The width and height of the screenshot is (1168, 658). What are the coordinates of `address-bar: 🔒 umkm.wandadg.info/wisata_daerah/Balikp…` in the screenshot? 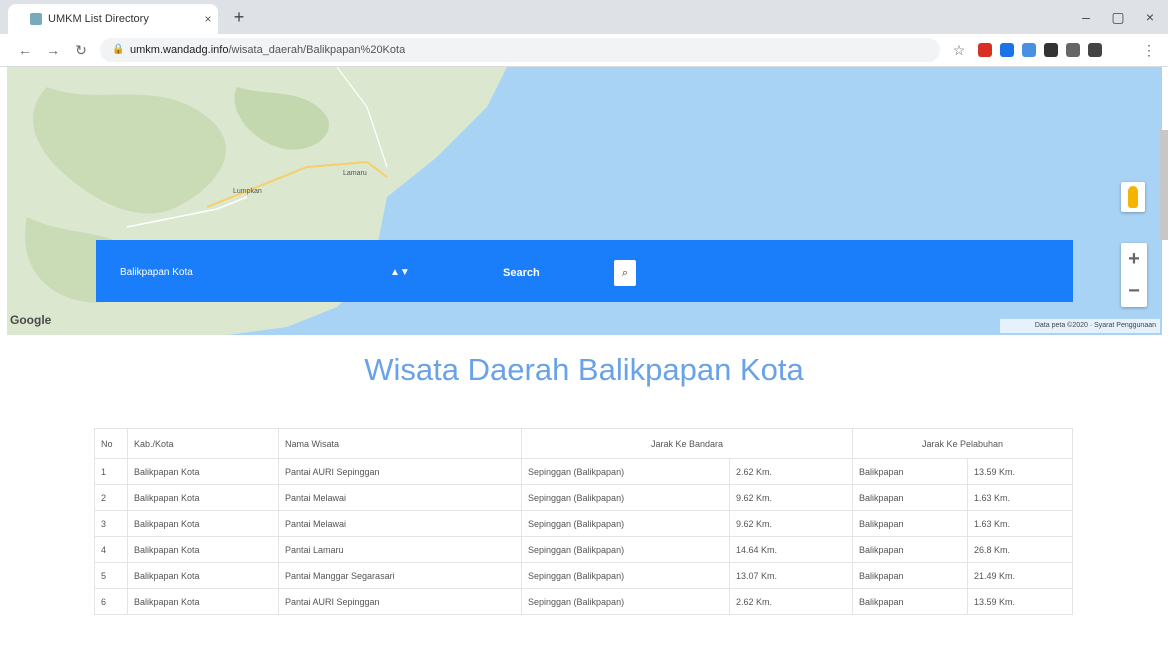 It's located at (520, 50).